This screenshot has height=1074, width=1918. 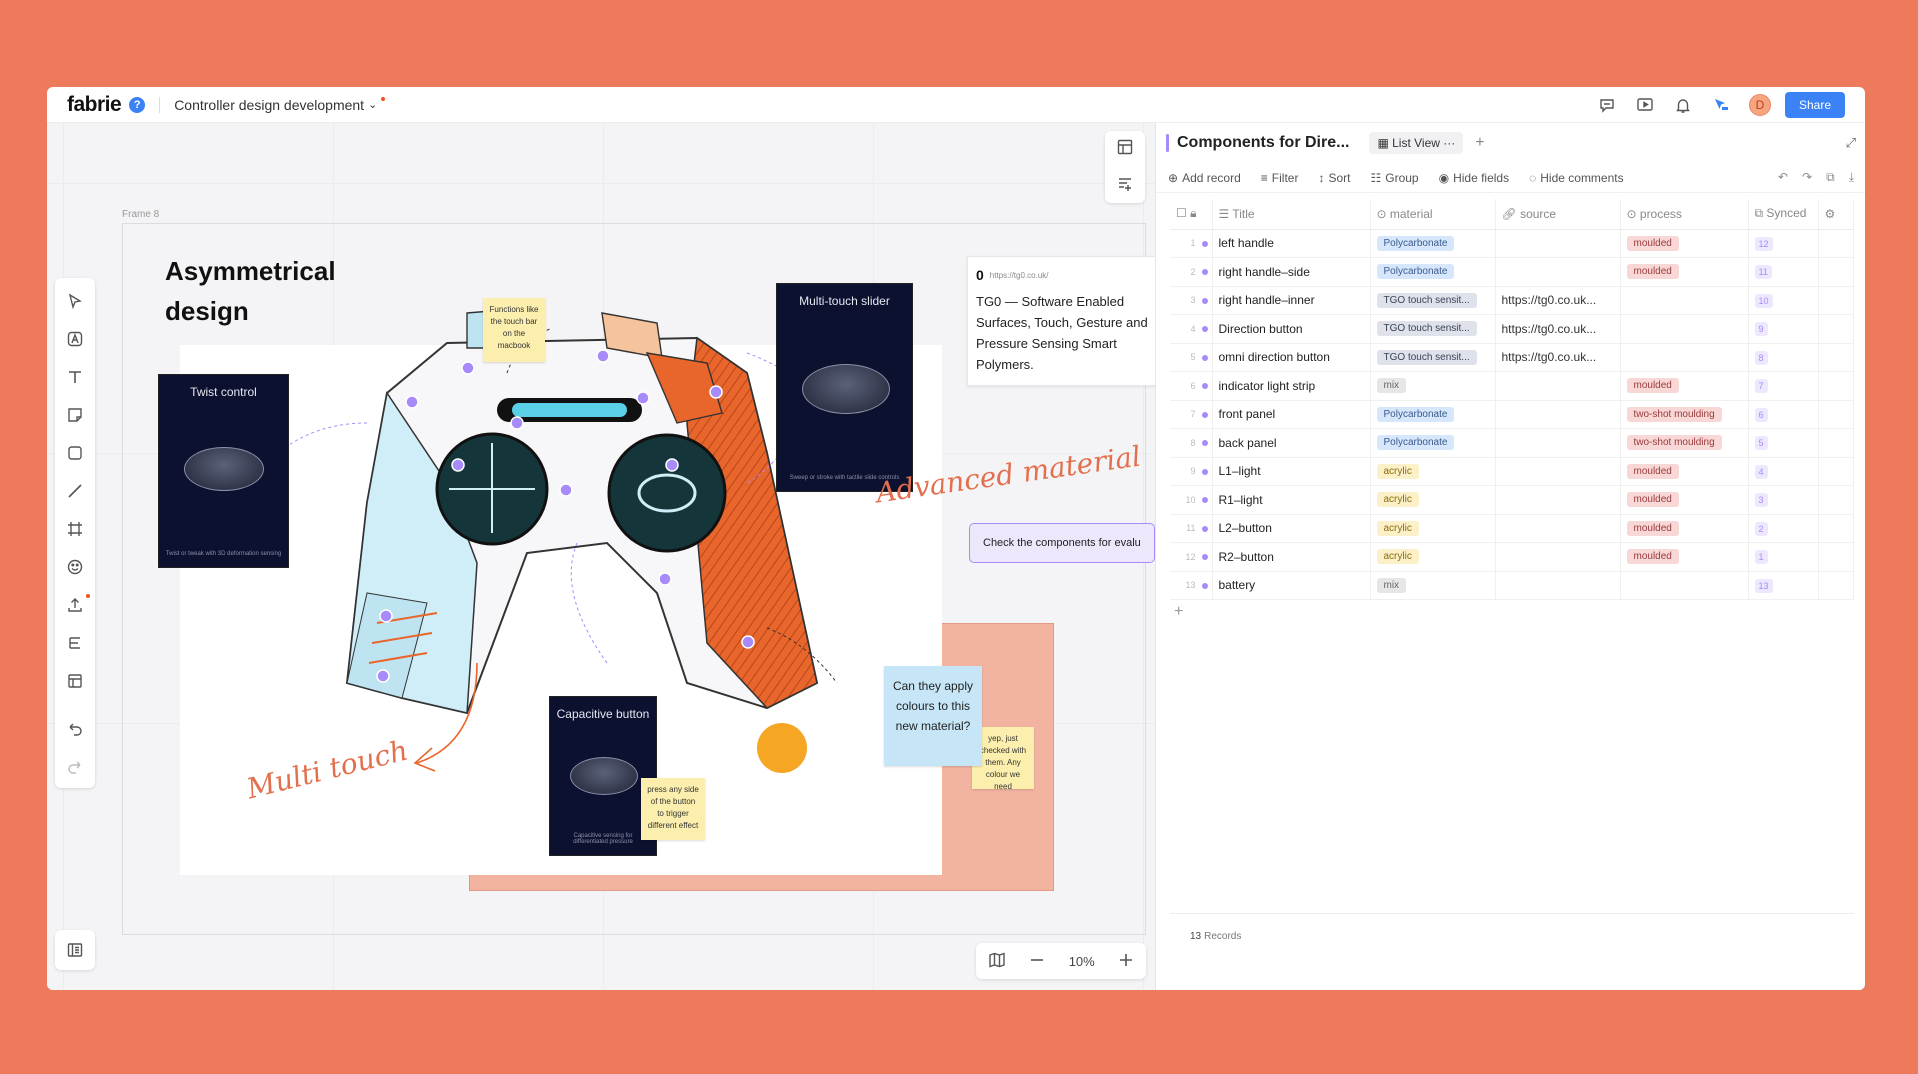 I want to click on follow-cursor-icon, so click(x=1721, y=105).